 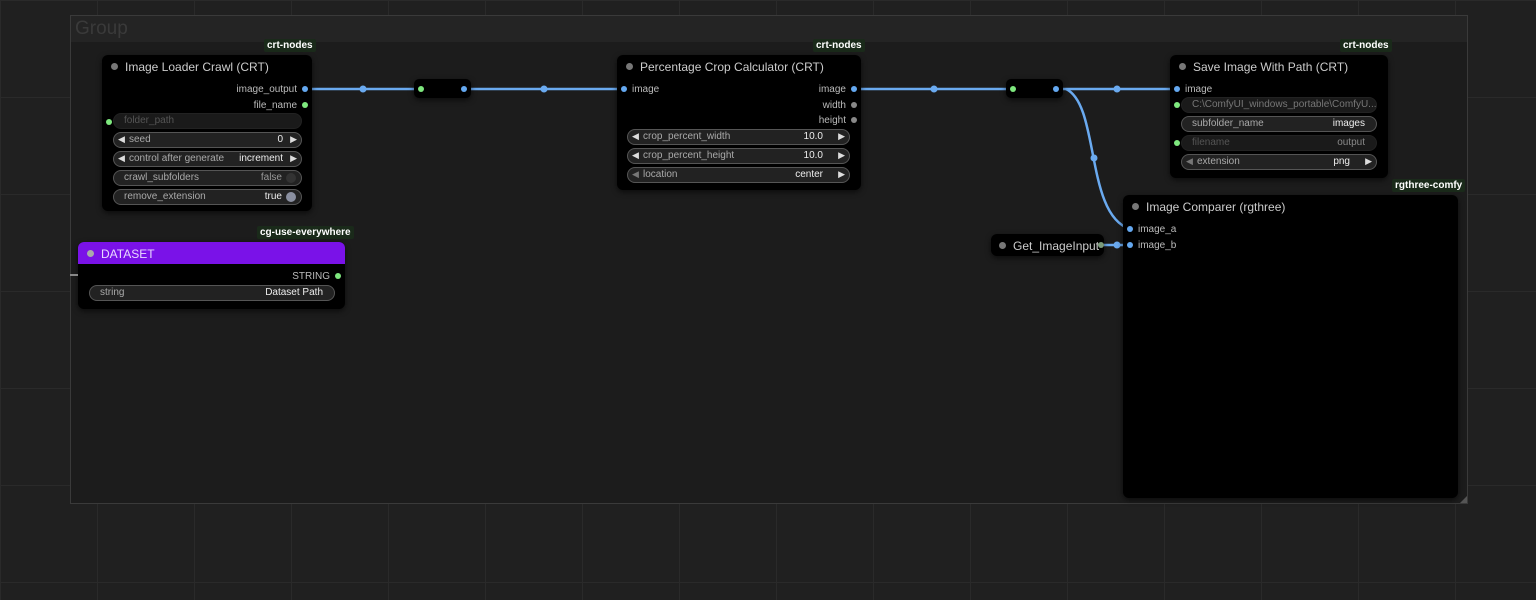 What do you see at coordinates (1177, 143) in the screenshot?
I see `input-port-filename` at bounding box center [1177, 143].